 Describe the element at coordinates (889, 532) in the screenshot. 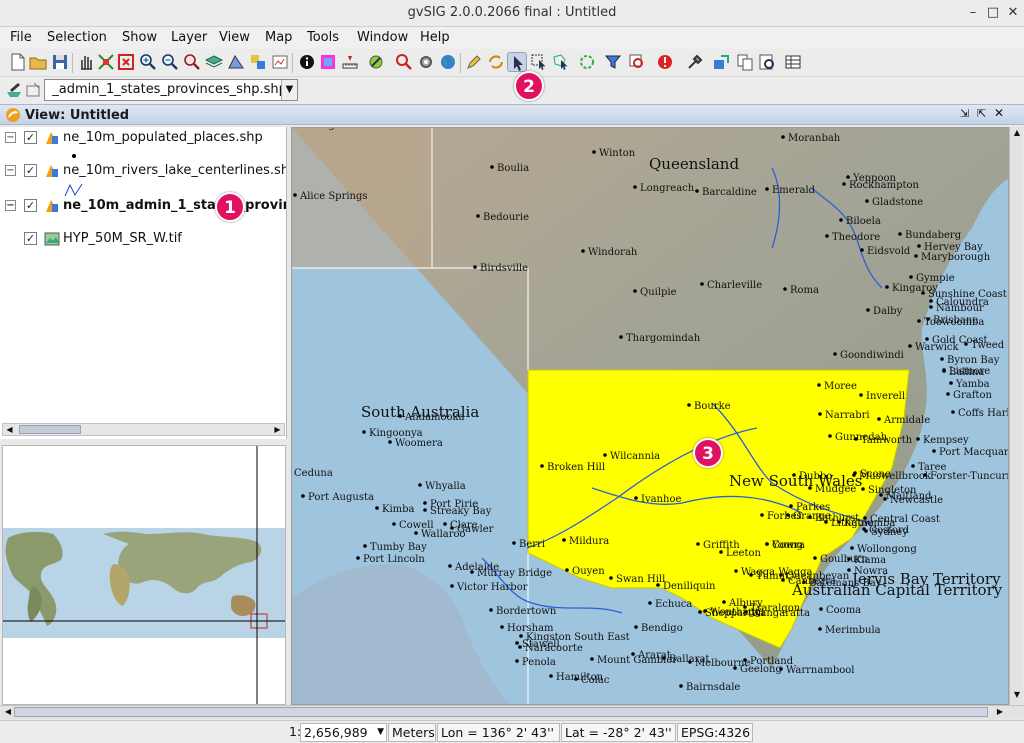

I see `place-label: Sydney` at that location.